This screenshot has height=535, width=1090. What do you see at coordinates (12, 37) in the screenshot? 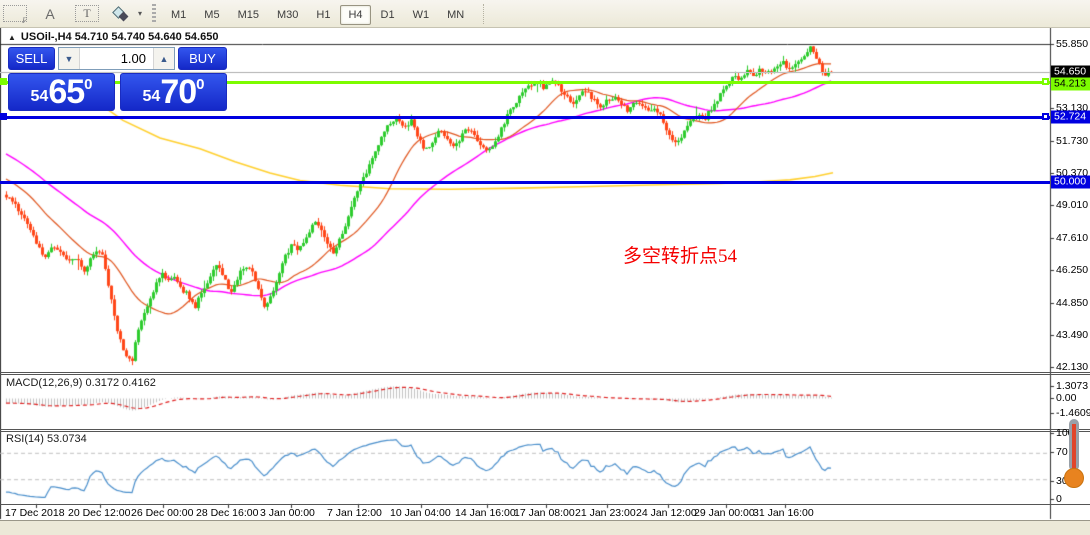
I see `symbol-marker-icon: ▲` at bounding box center [12, 37].